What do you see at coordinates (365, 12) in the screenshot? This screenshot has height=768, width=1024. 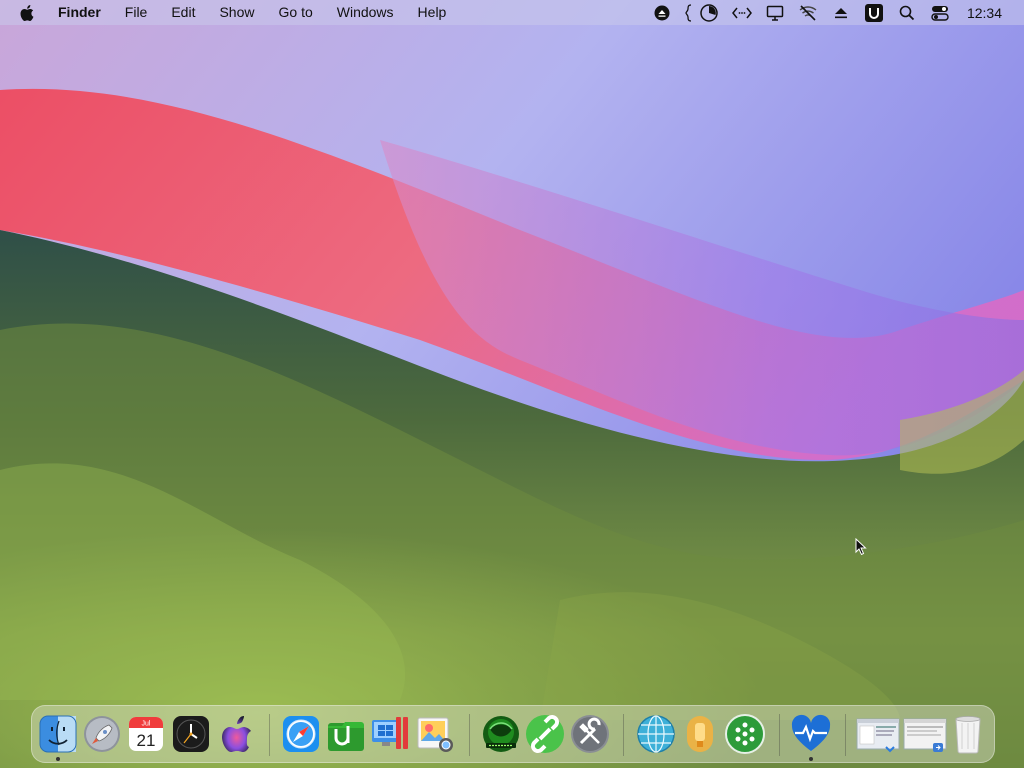 I see `menu-windows: Windows` at bounding box center [365, 12].